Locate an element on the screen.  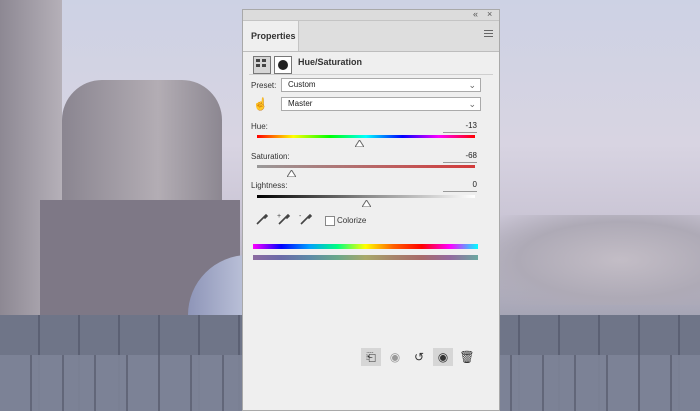
adjustment-header: Hue/Saturation is located at coordinates (371, 66).